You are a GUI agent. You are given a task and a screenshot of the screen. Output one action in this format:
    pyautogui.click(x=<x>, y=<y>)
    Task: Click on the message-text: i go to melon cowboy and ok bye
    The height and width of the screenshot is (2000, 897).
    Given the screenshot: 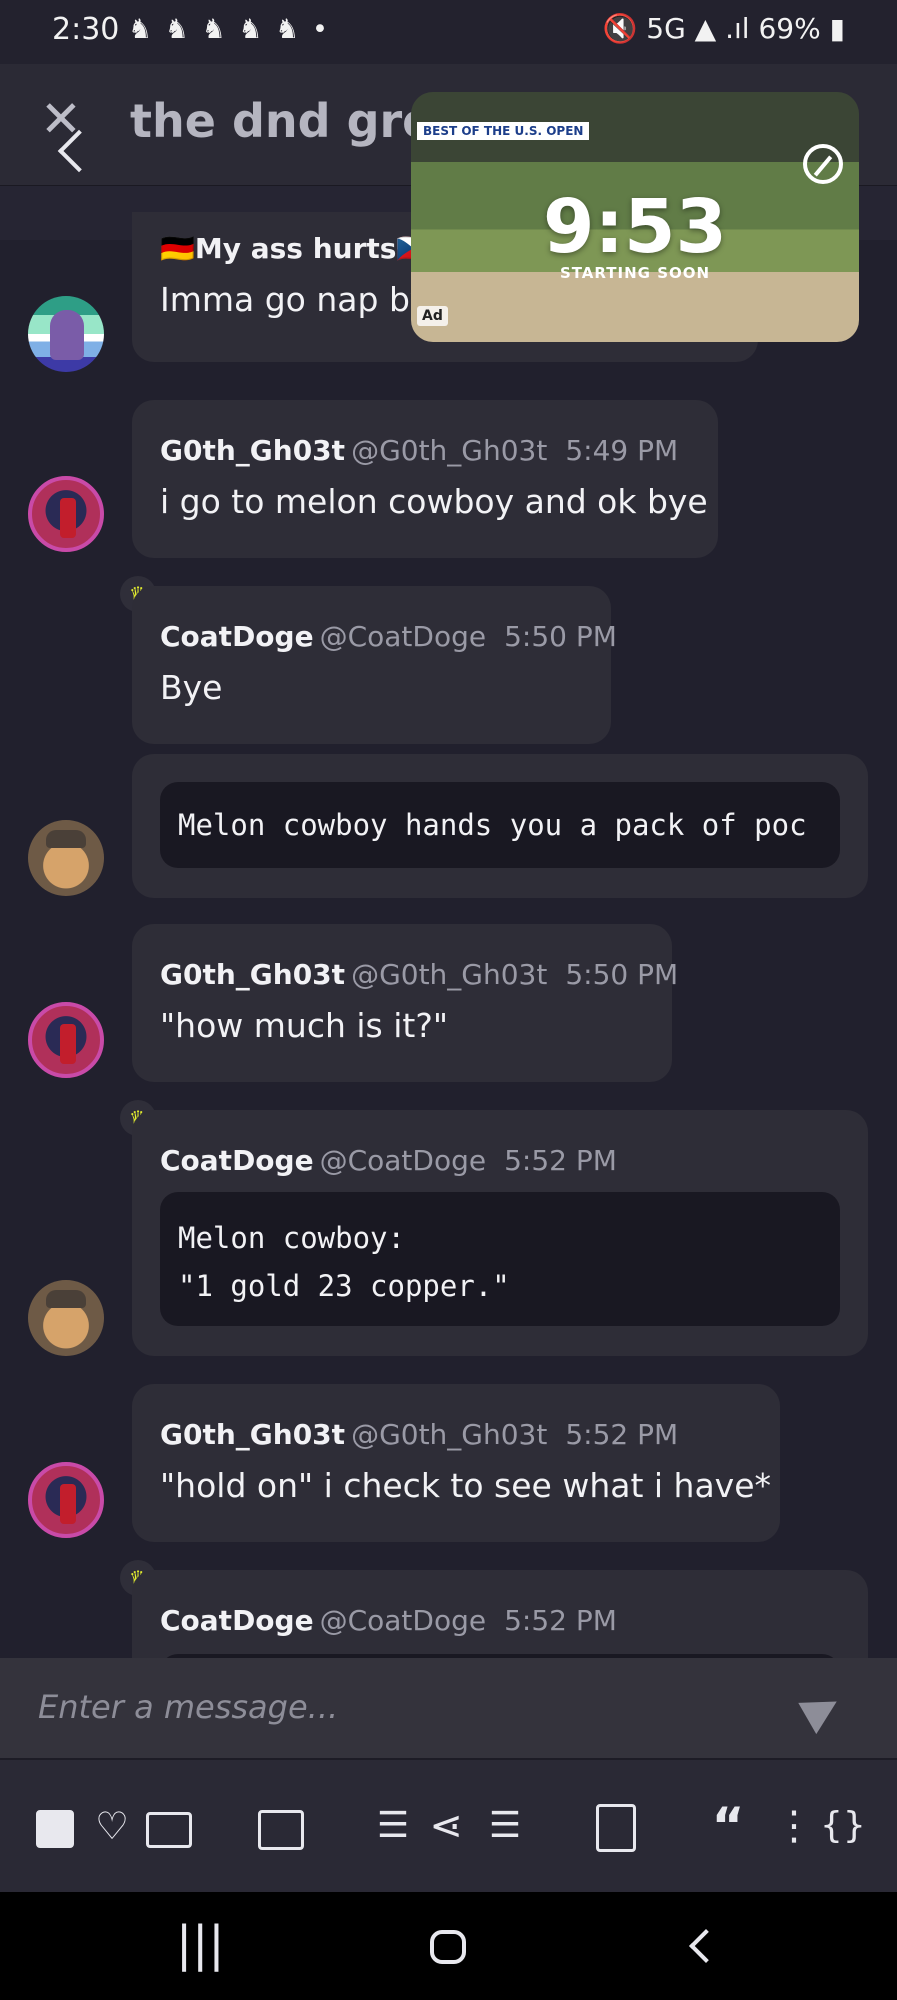 What is the action you would take?
    pyautogui.click(x=434, y=501)
    